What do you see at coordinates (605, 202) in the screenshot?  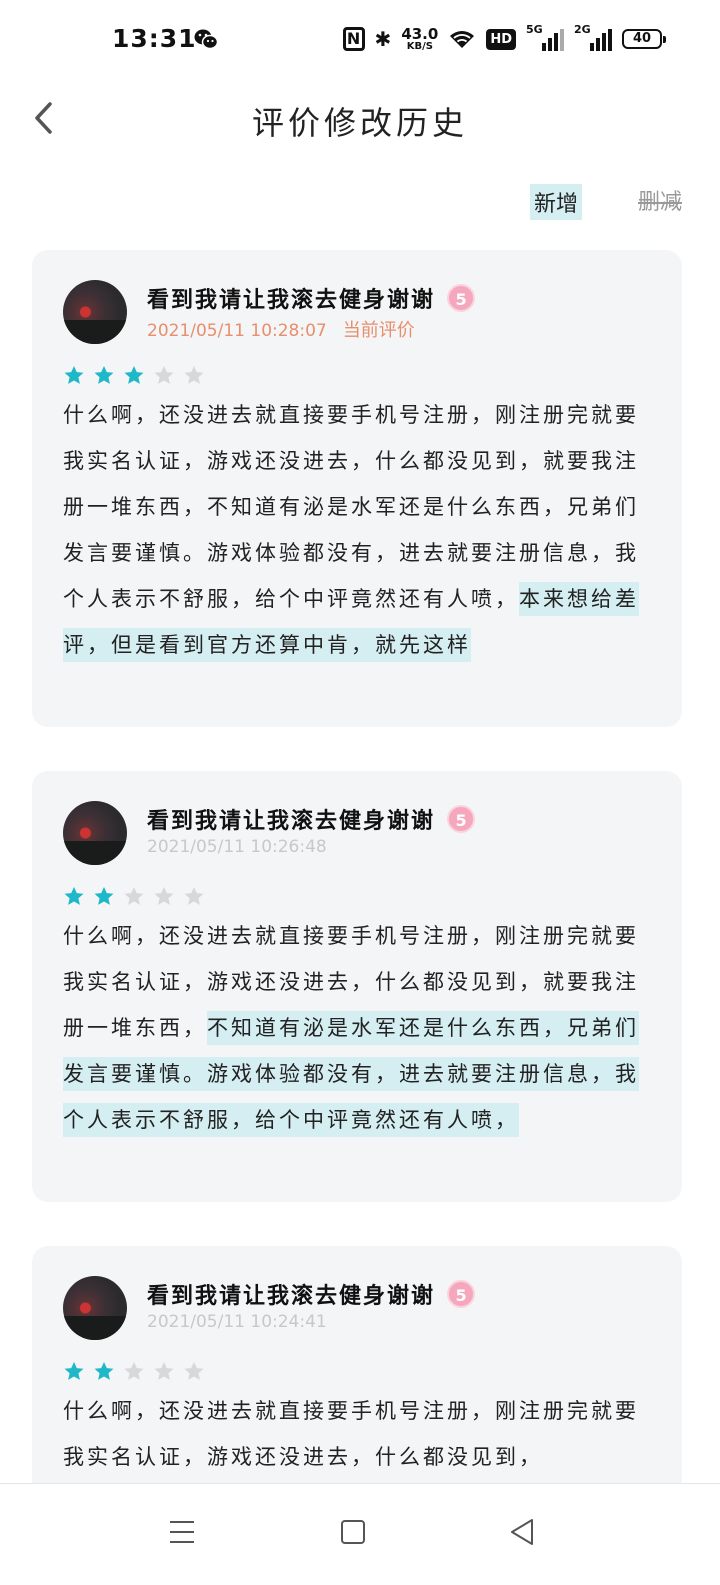 I see `diff-legend: 新增 删减` at bounding box center [605, 202].